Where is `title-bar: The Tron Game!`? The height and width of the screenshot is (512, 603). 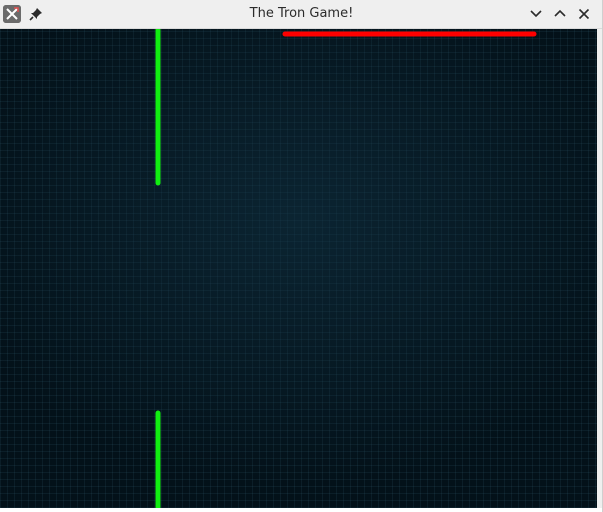
title-bar: The Tron Game! is located at coordinates (301, 14).